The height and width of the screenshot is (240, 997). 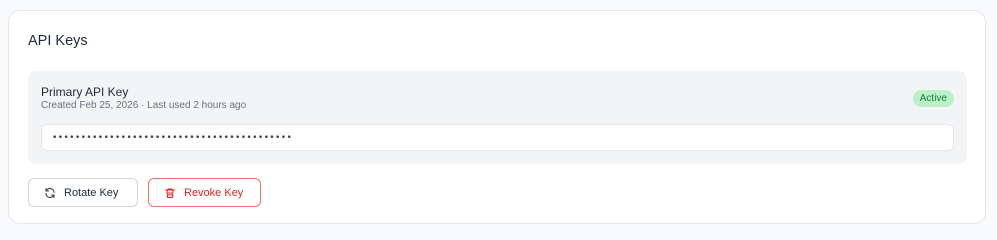 I want to click on api-key-name: Primary API Key, so click(x=85, y=92).